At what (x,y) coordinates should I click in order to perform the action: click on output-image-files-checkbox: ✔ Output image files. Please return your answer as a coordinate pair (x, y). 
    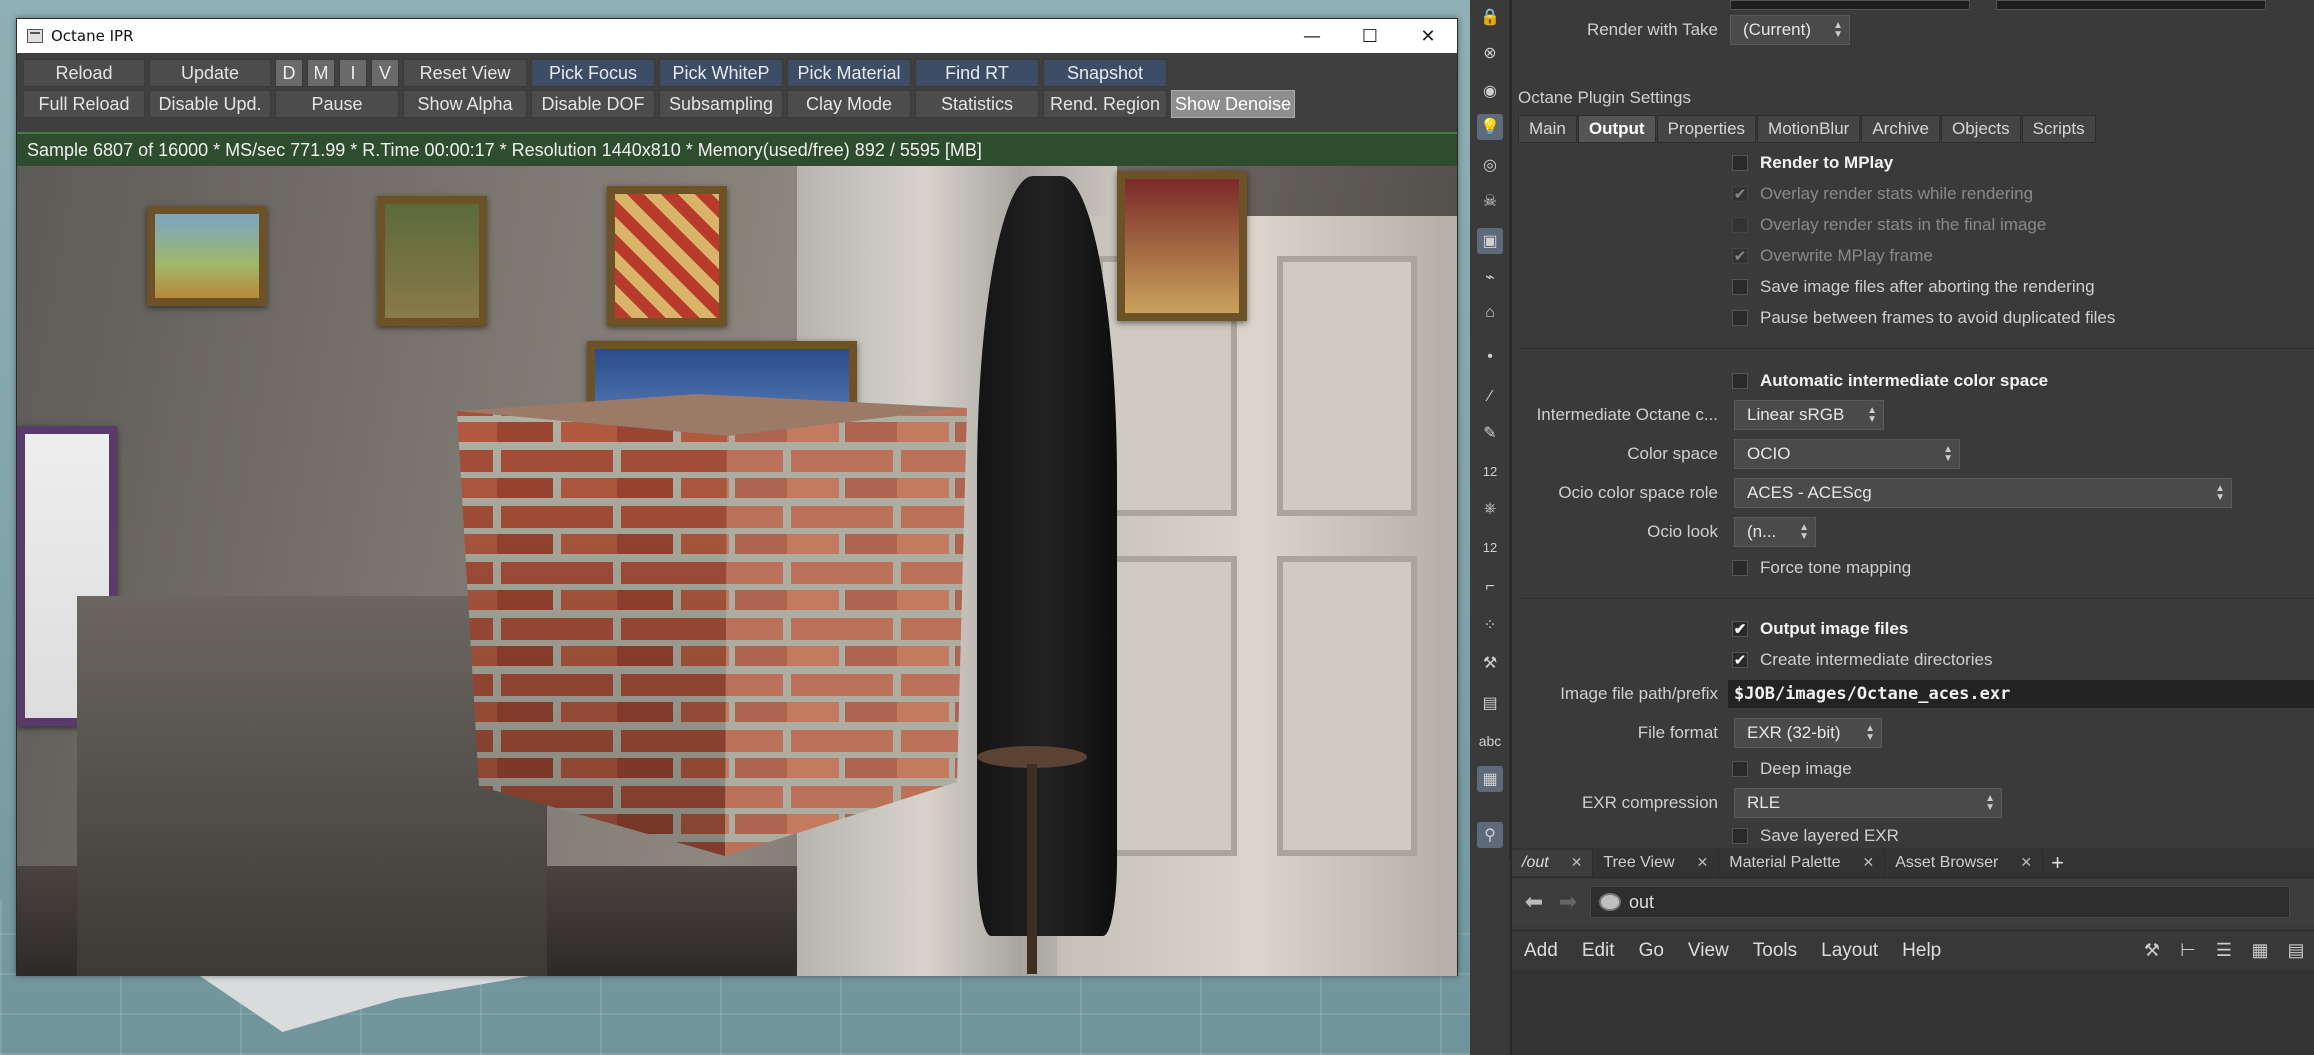
    Looking at the image, I should click on (1820, 629).